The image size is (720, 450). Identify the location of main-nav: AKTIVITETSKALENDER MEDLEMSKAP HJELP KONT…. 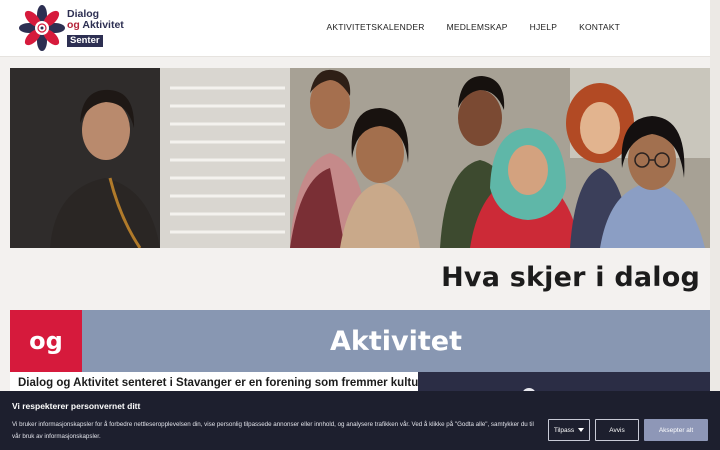
(473, 27).